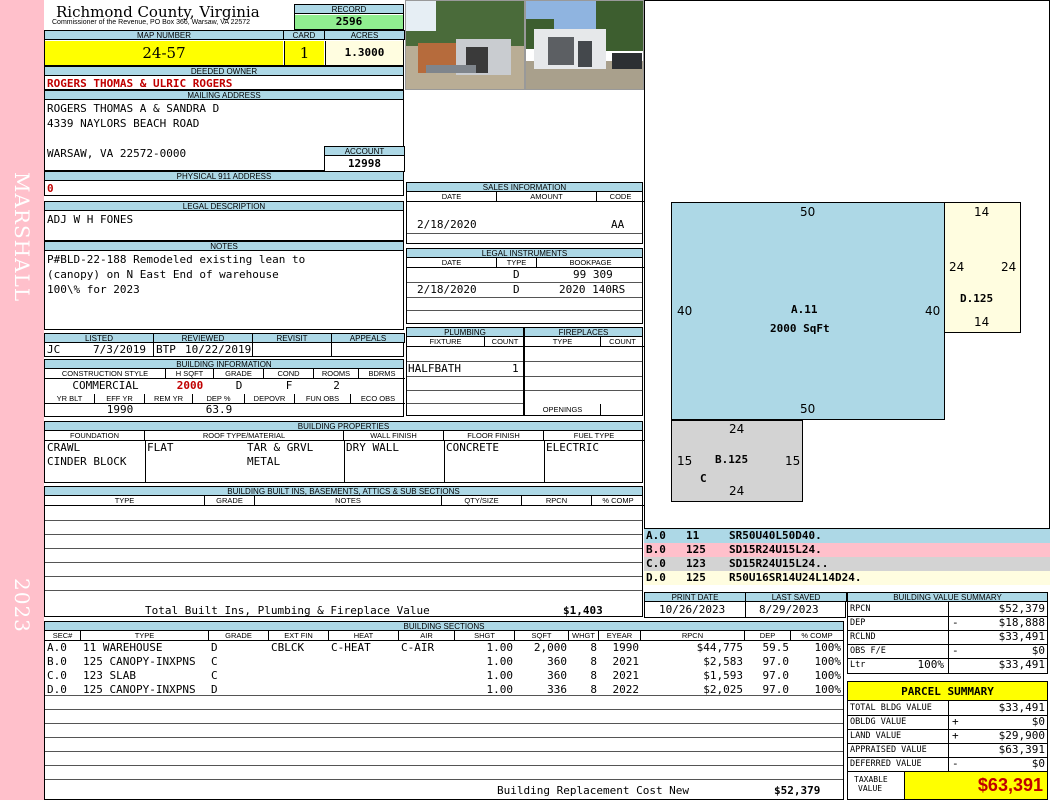 This screenshot has width=1050, height=800. Describe the element at coordinates (1021, 622) in the screenshot. I see `bvs-dep: $18,888` at that location.